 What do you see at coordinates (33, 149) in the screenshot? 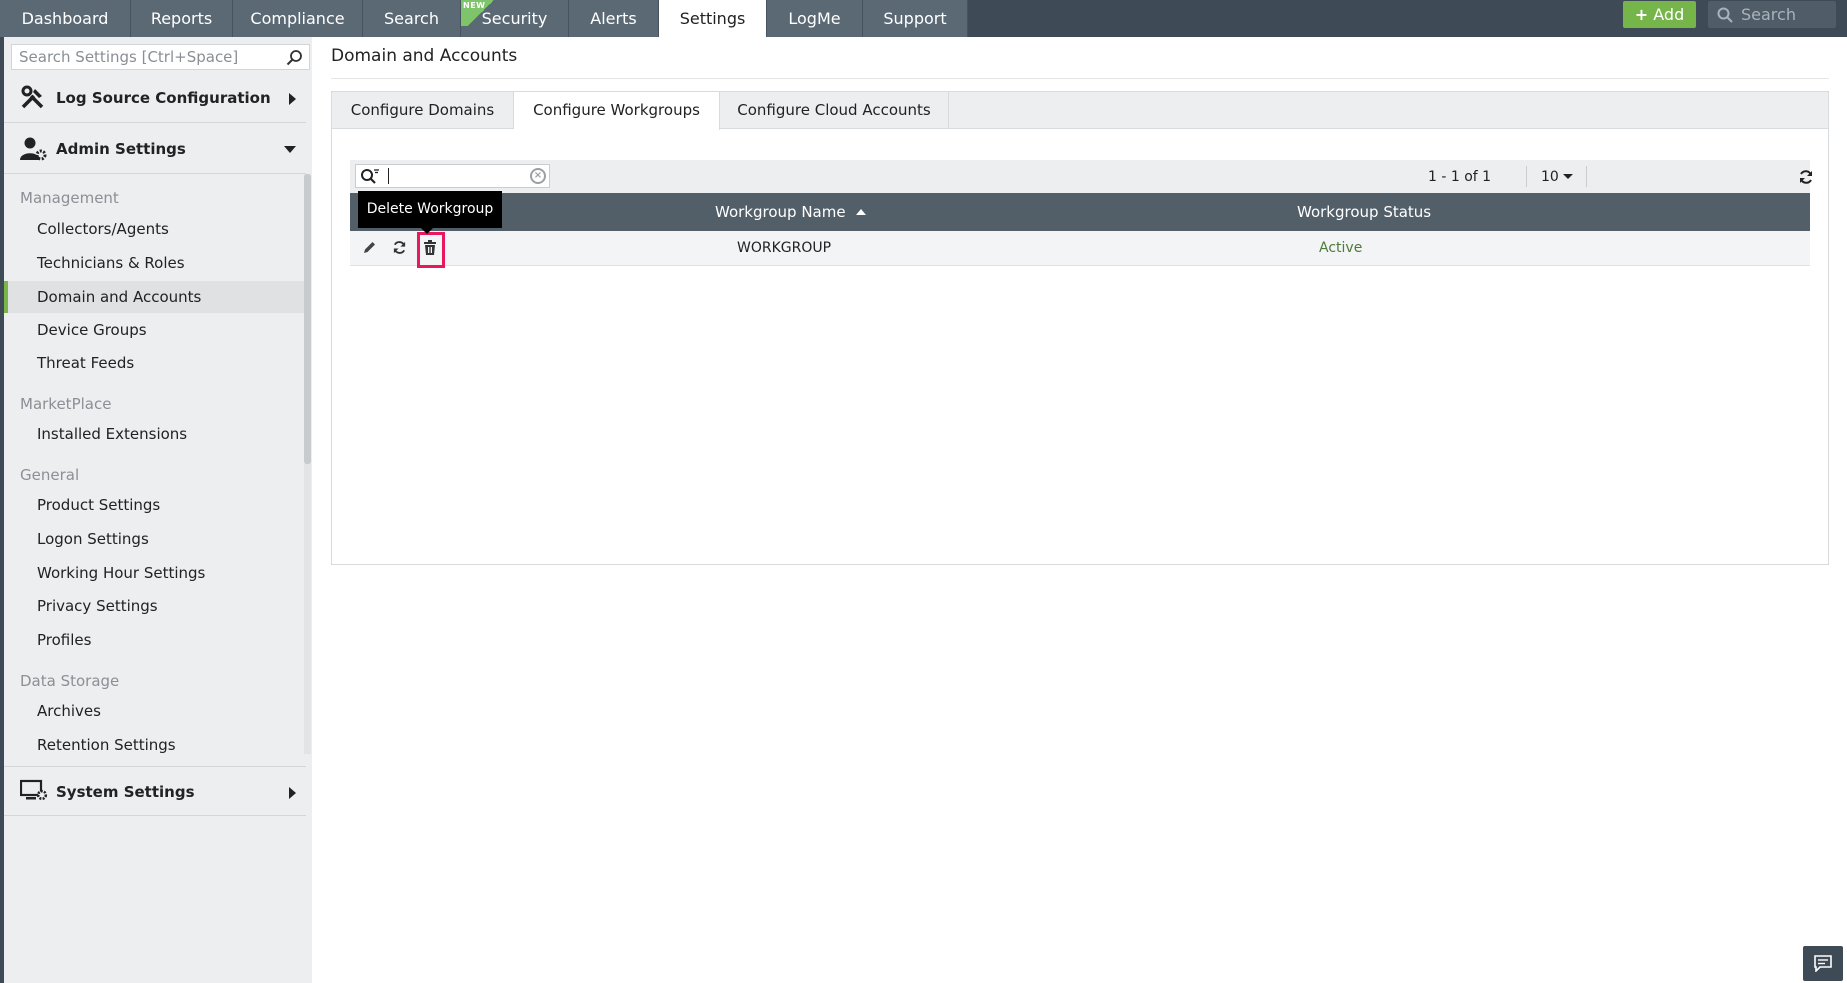
I see `user-gear-icon` at bounding box center [33, 149].